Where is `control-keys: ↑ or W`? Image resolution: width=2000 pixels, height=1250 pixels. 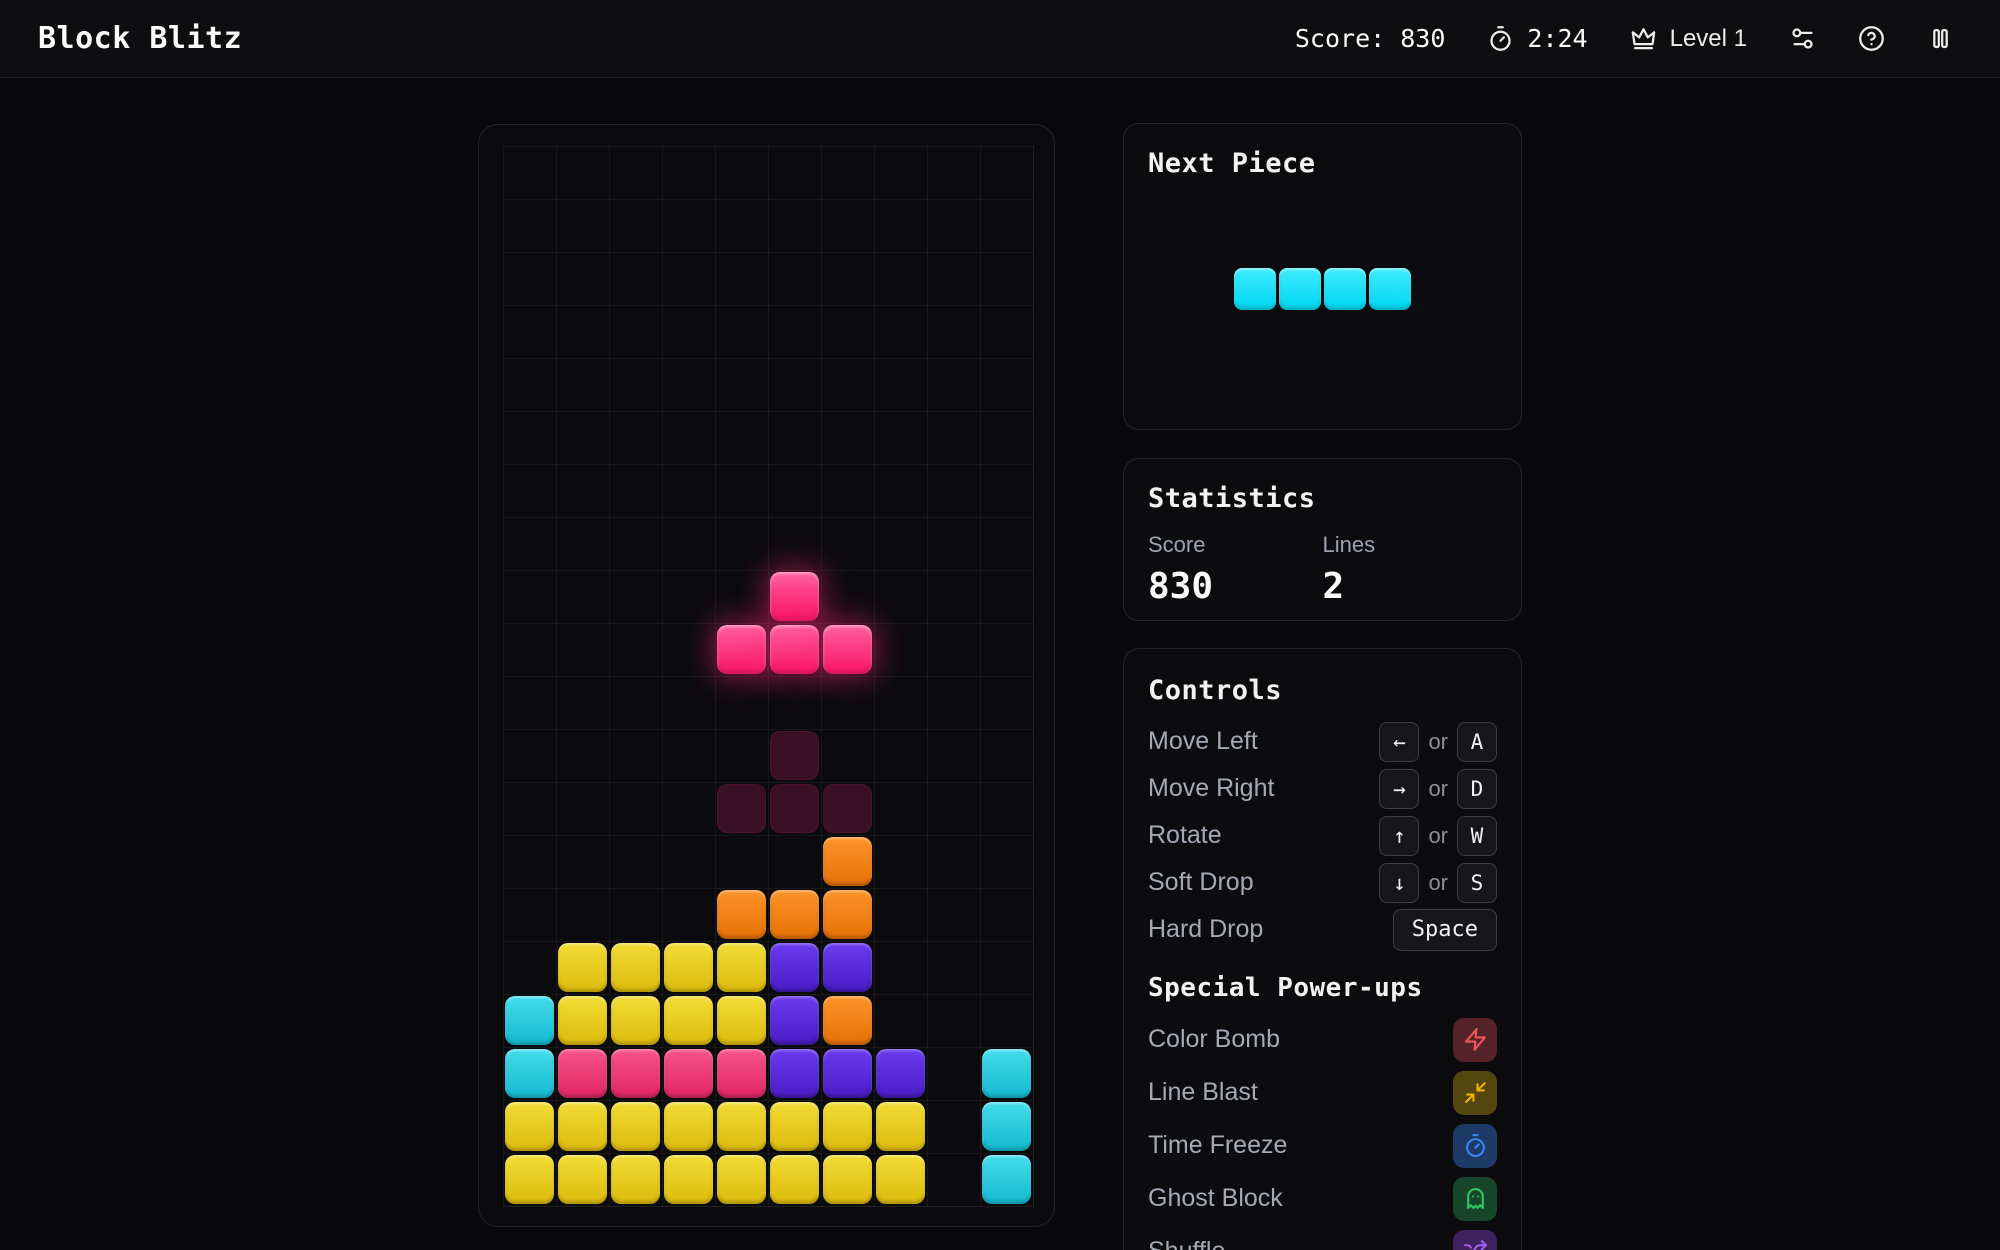 control-keys: ↑ or W is located at coordinates (1438, 835).